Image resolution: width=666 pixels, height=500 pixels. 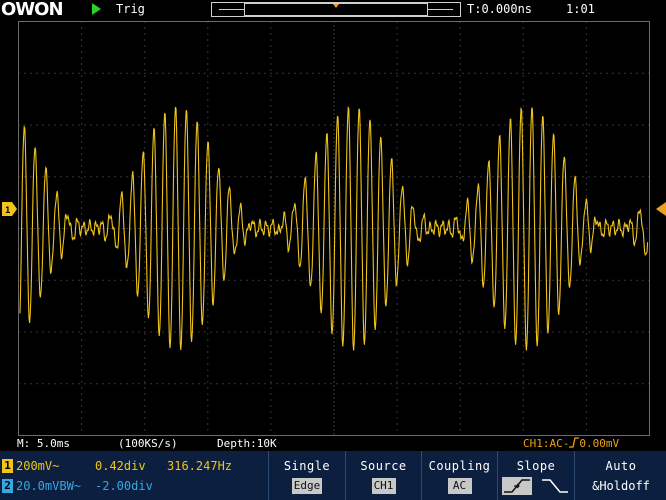 What do you see at coordinates (459, 486) in the screenshot?
I see `coupling-value: AC` at bounding box center [459, 486].